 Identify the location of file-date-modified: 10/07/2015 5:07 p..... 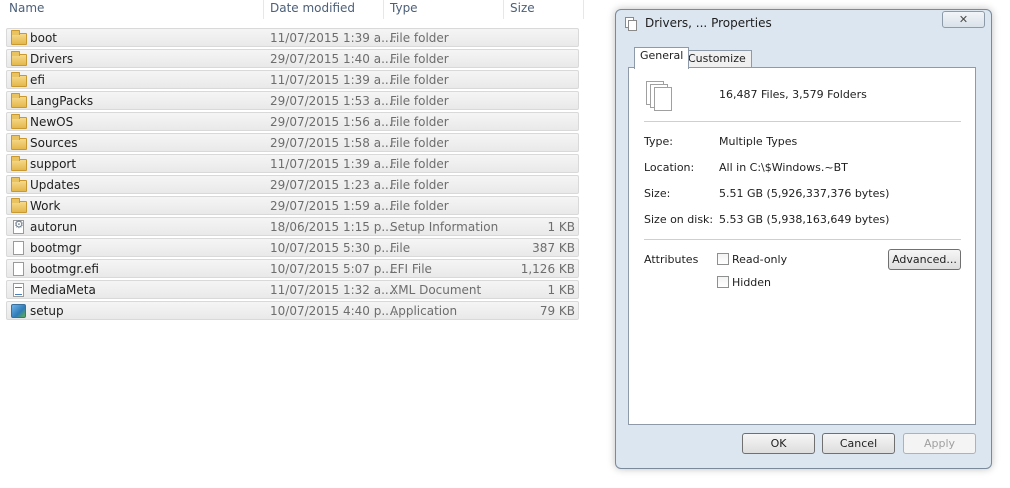
(333, 269).